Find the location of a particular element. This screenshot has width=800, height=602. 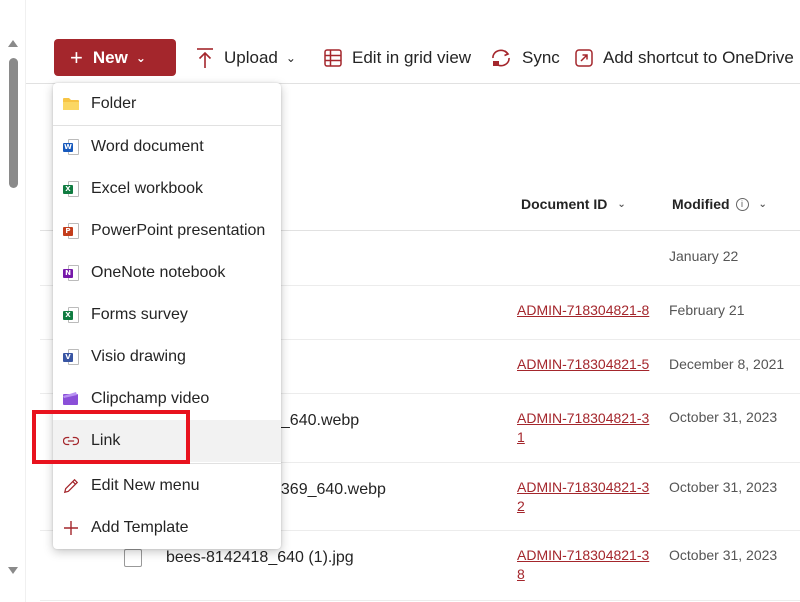

link-icon is located at coordinates (71, 441).